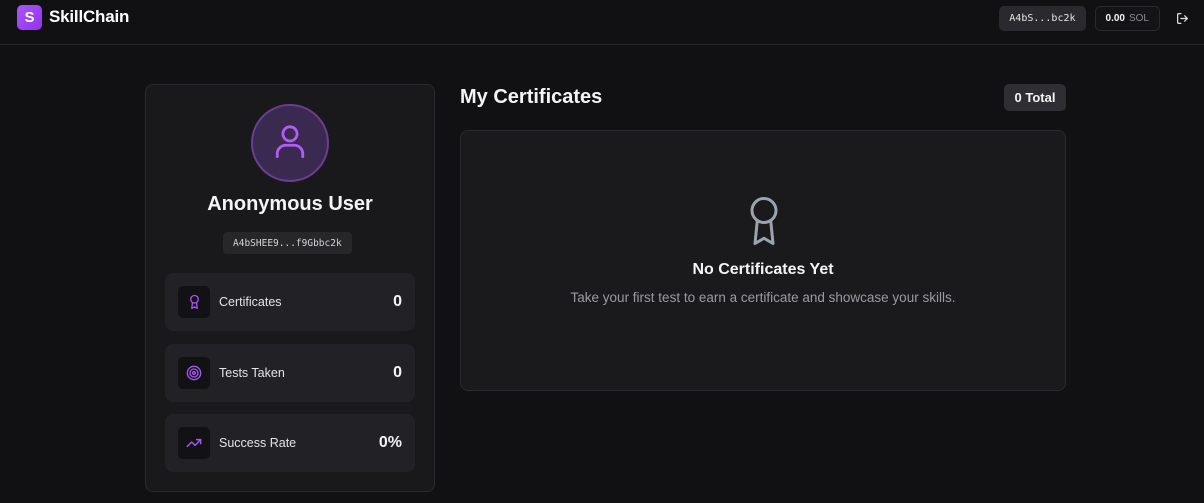 This screenshot has height=503, width=1204. I want to click on stat-tests-taken: Tests Taken 0, so click(290, 373).